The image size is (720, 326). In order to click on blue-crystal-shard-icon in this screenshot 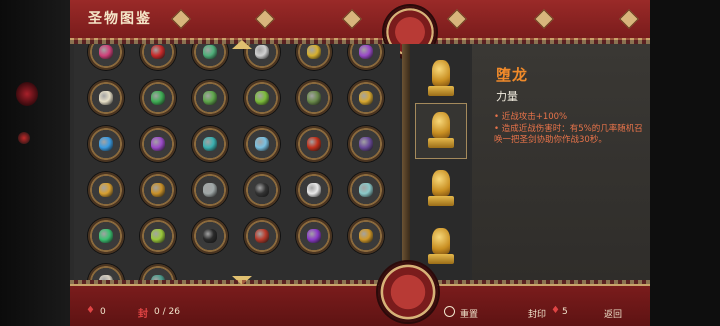, I will do `click(262, 144)`.